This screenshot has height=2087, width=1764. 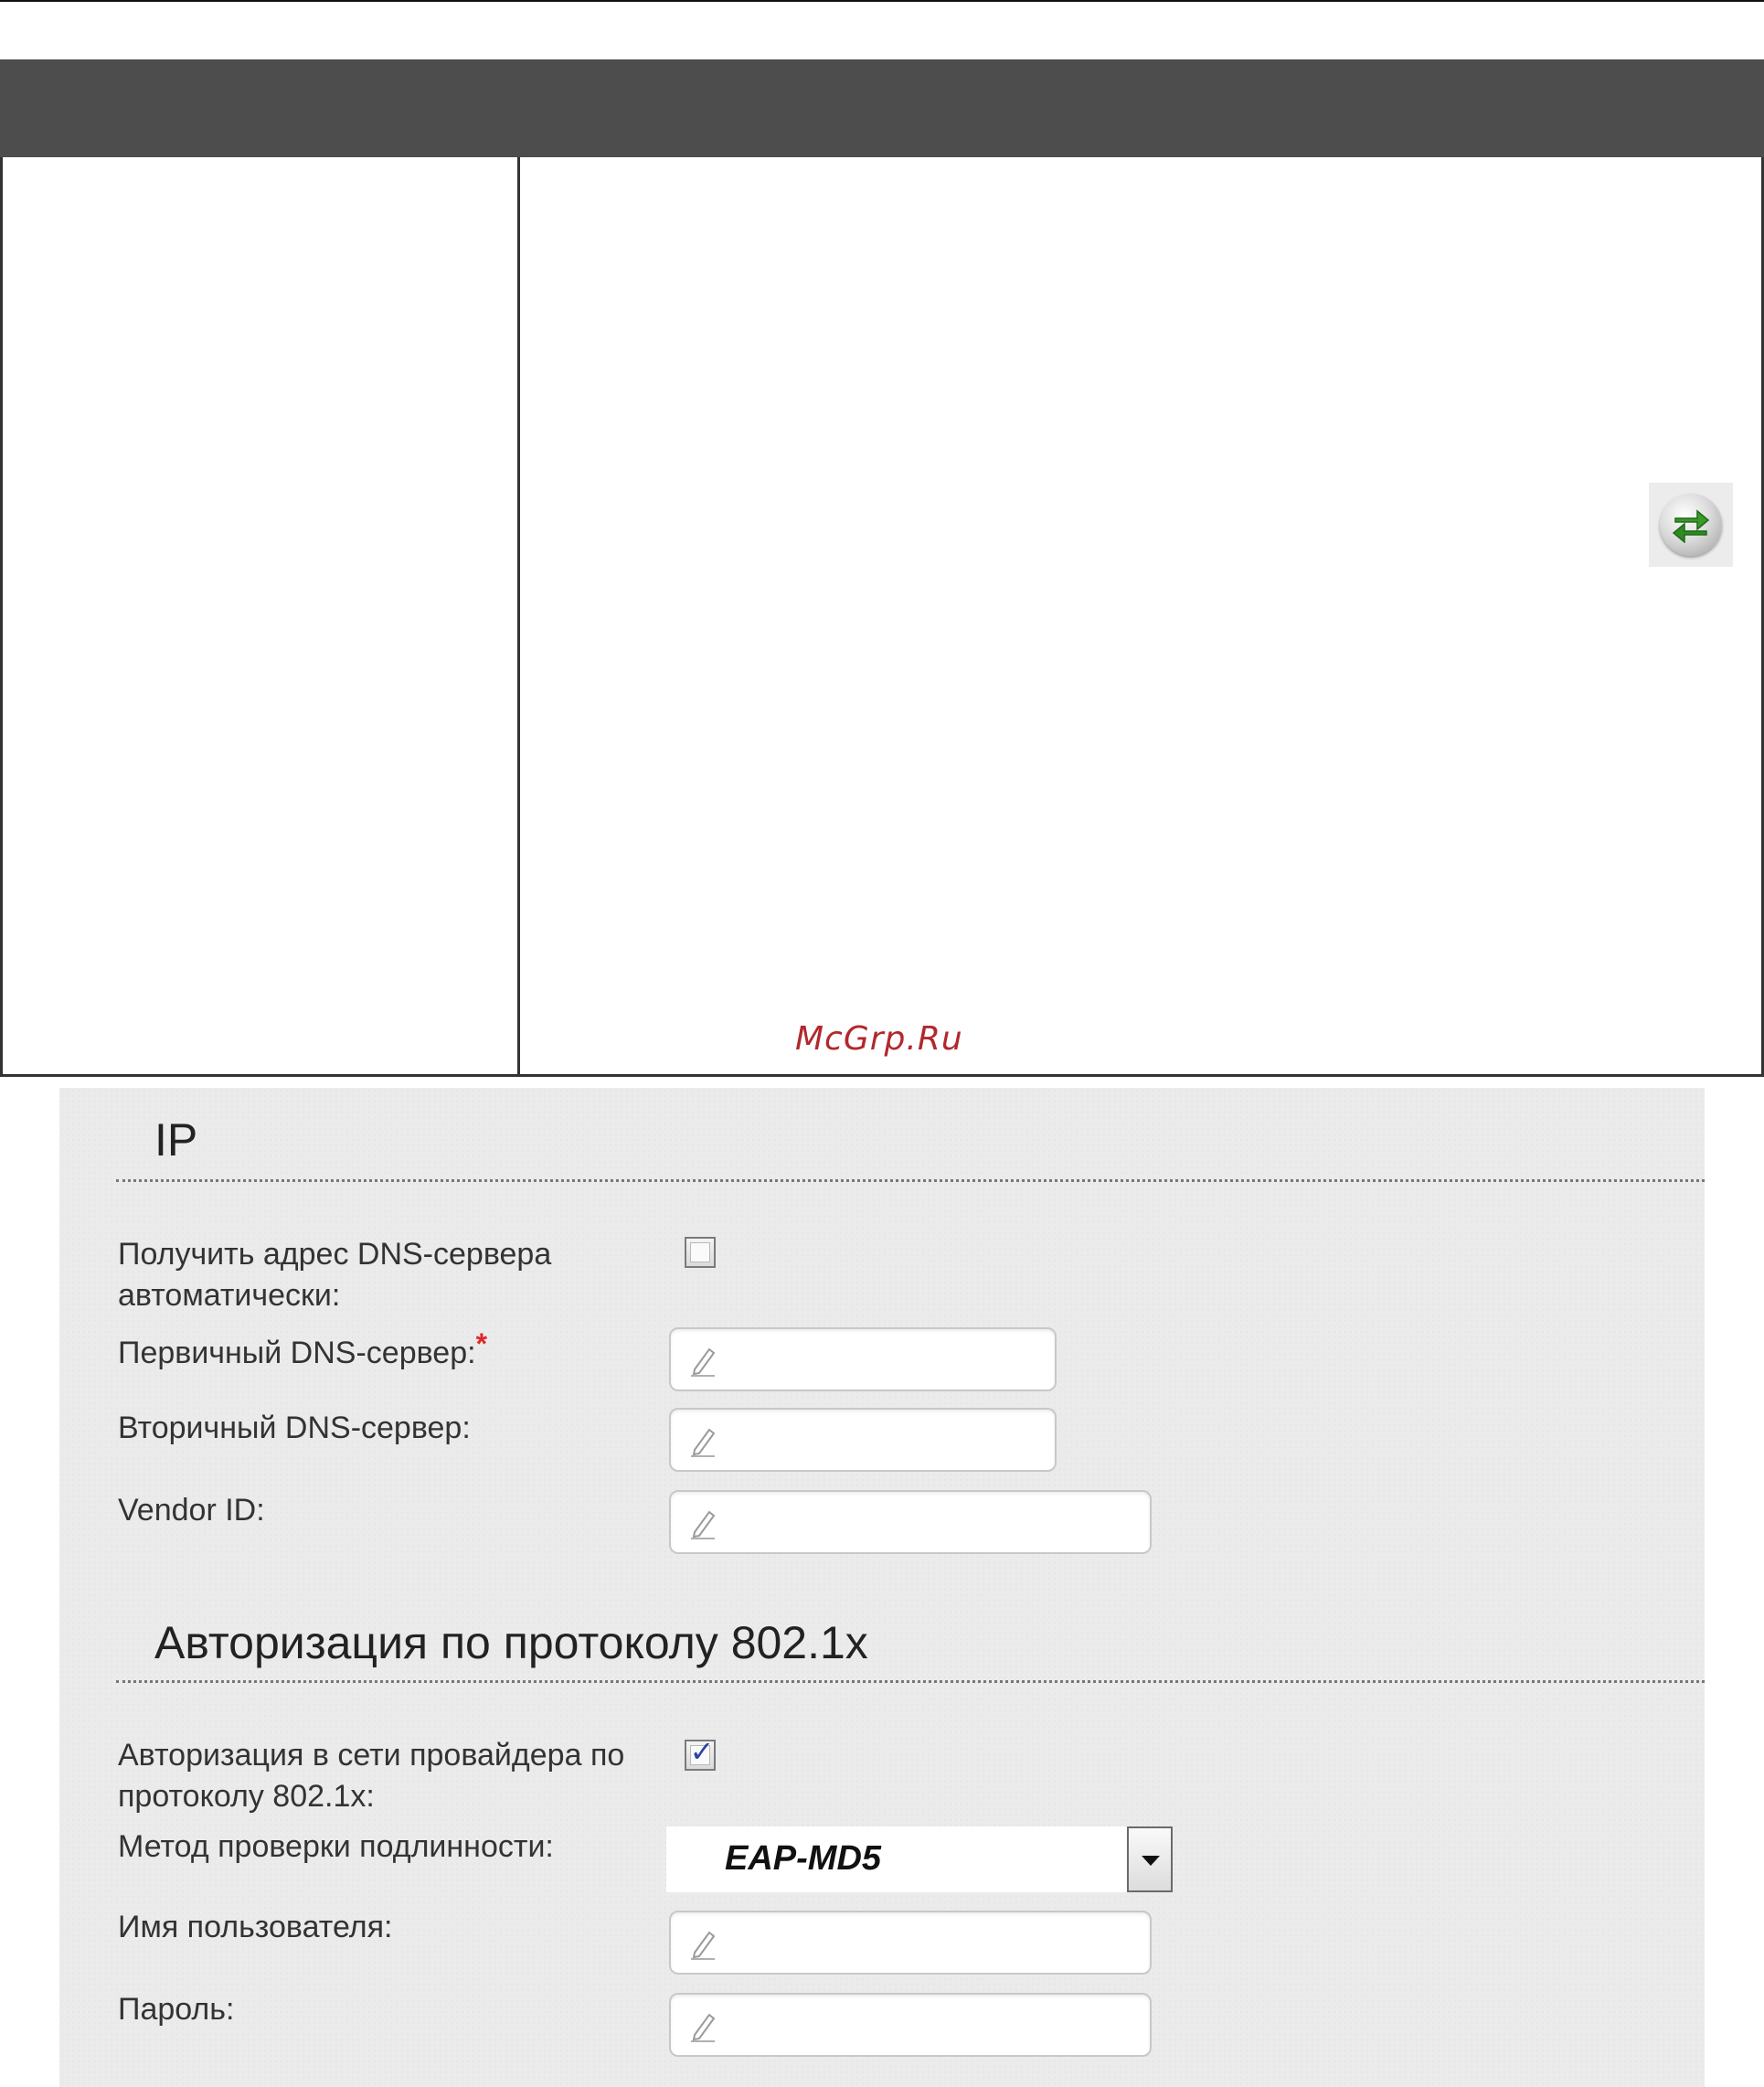 What do you see at coordinates (229, 1295) in the screenshot?
I see `auto-dns-label-line2: автоматически:` at bounding box center [229, 1295].